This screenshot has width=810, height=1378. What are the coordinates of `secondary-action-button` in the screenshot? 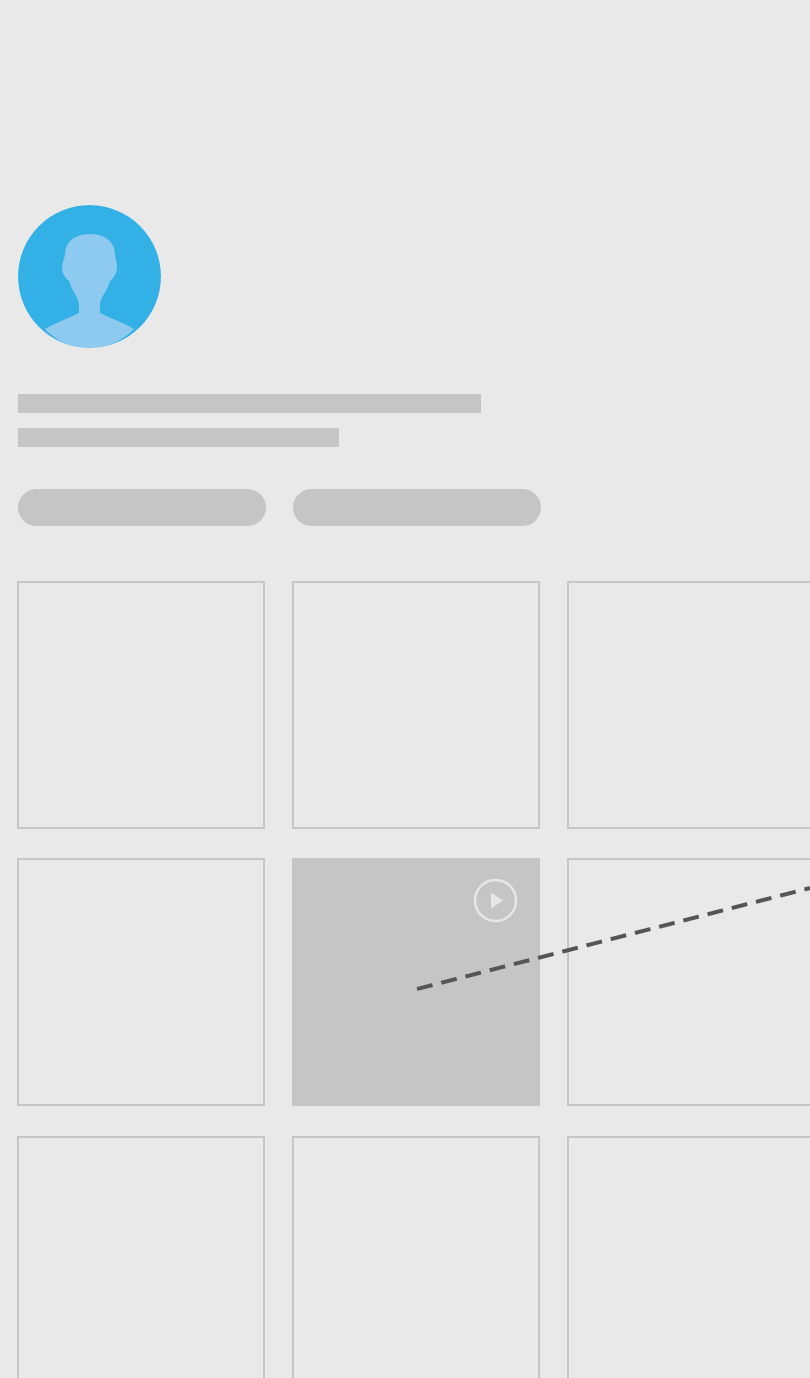 It's located at (417, 507).